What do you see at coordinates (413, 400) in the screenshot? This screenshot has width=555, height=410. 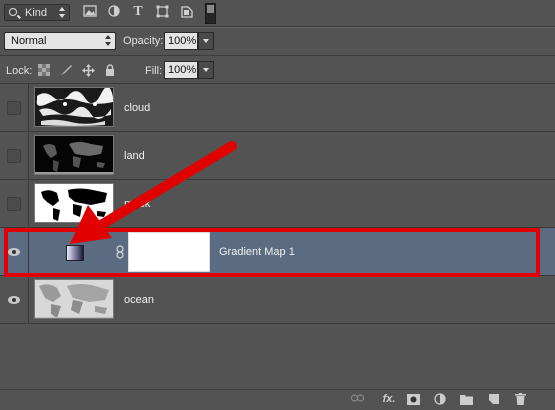 I see `add-mask-icon` at bounding box center [413, 400].